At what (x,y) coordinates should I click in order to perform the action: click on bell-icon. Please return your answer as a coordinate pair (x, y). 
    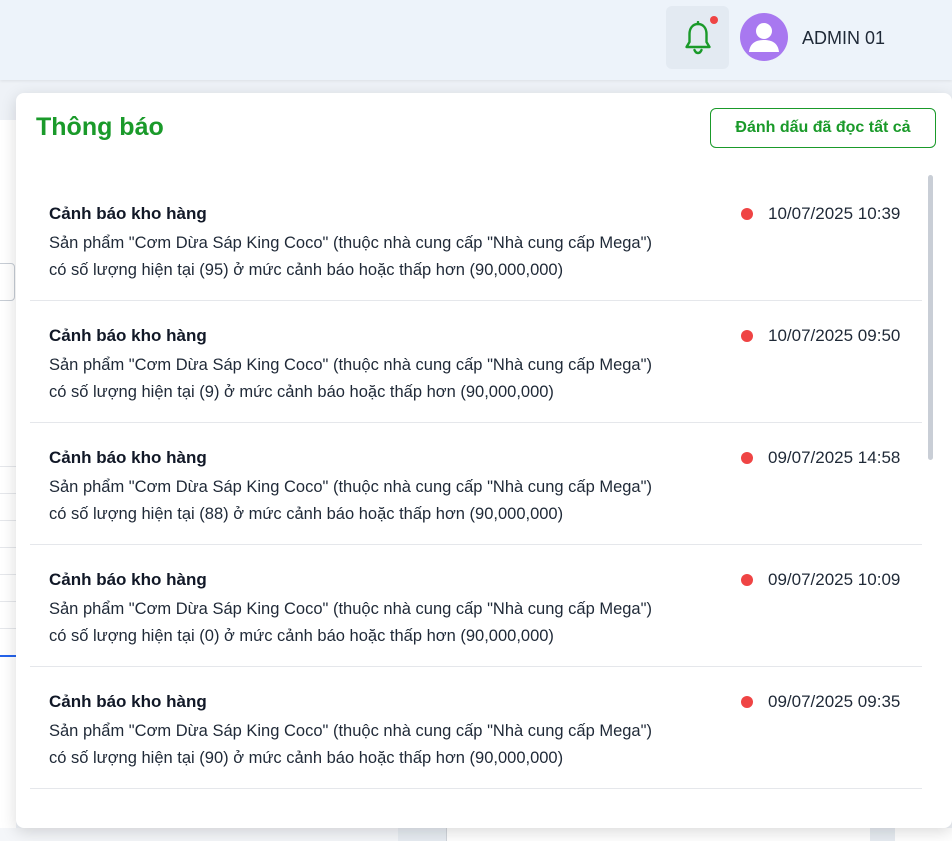
    Looking at the image, I should click on (697, 37).